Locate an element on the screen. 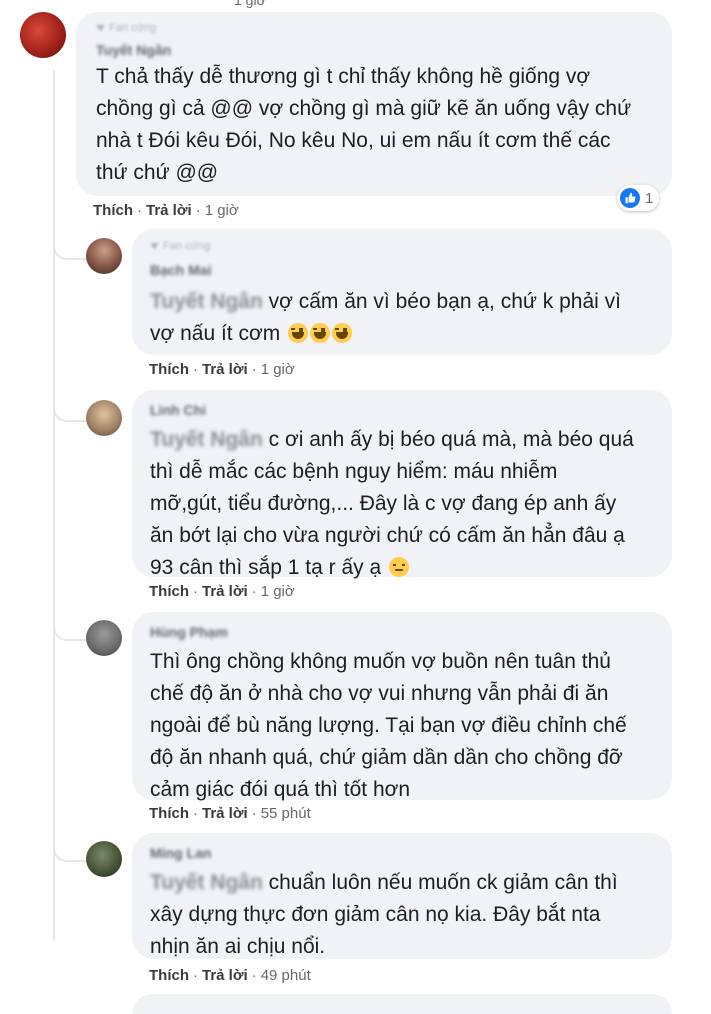 Image resolution: width=711 pixels, height=1014 pixels. comment-author: Hùng Phạm is located at coordinates (189, 632).